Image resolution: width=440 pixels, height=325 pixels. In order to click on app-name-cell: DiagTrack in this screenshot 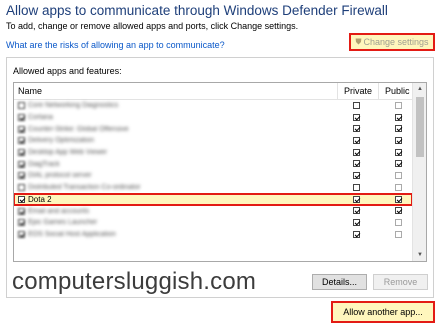, I will do `click(39, 164)`.